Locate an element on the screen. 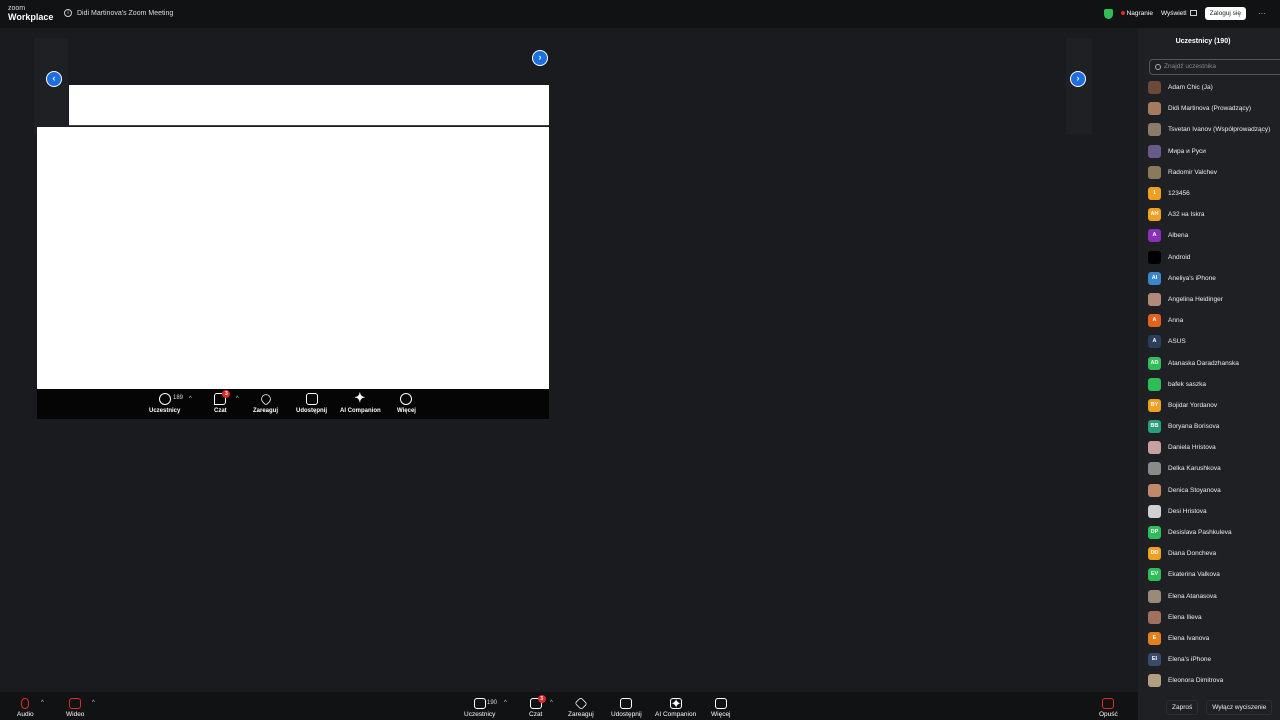 The image size is (1280, 720). participant-row: bafek saszka is located at coordinates (1214, 384).